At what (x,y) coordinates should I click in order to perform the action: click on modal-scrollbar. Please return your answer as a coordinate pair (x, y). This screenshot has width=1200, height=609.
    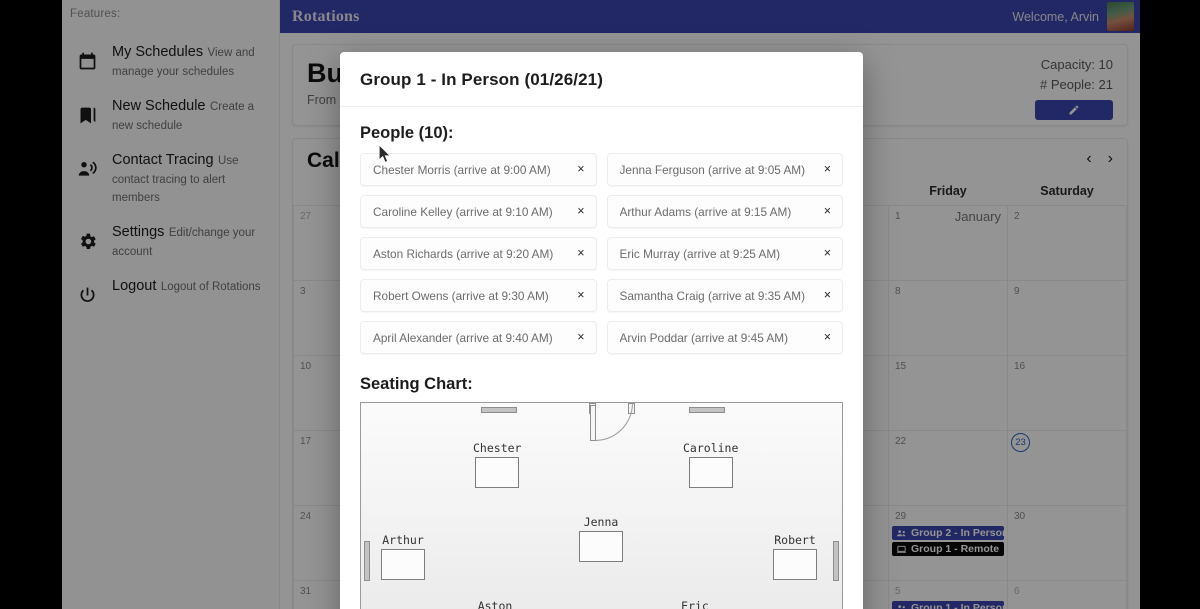
    Looking at the image, I should click on (1196, 246).